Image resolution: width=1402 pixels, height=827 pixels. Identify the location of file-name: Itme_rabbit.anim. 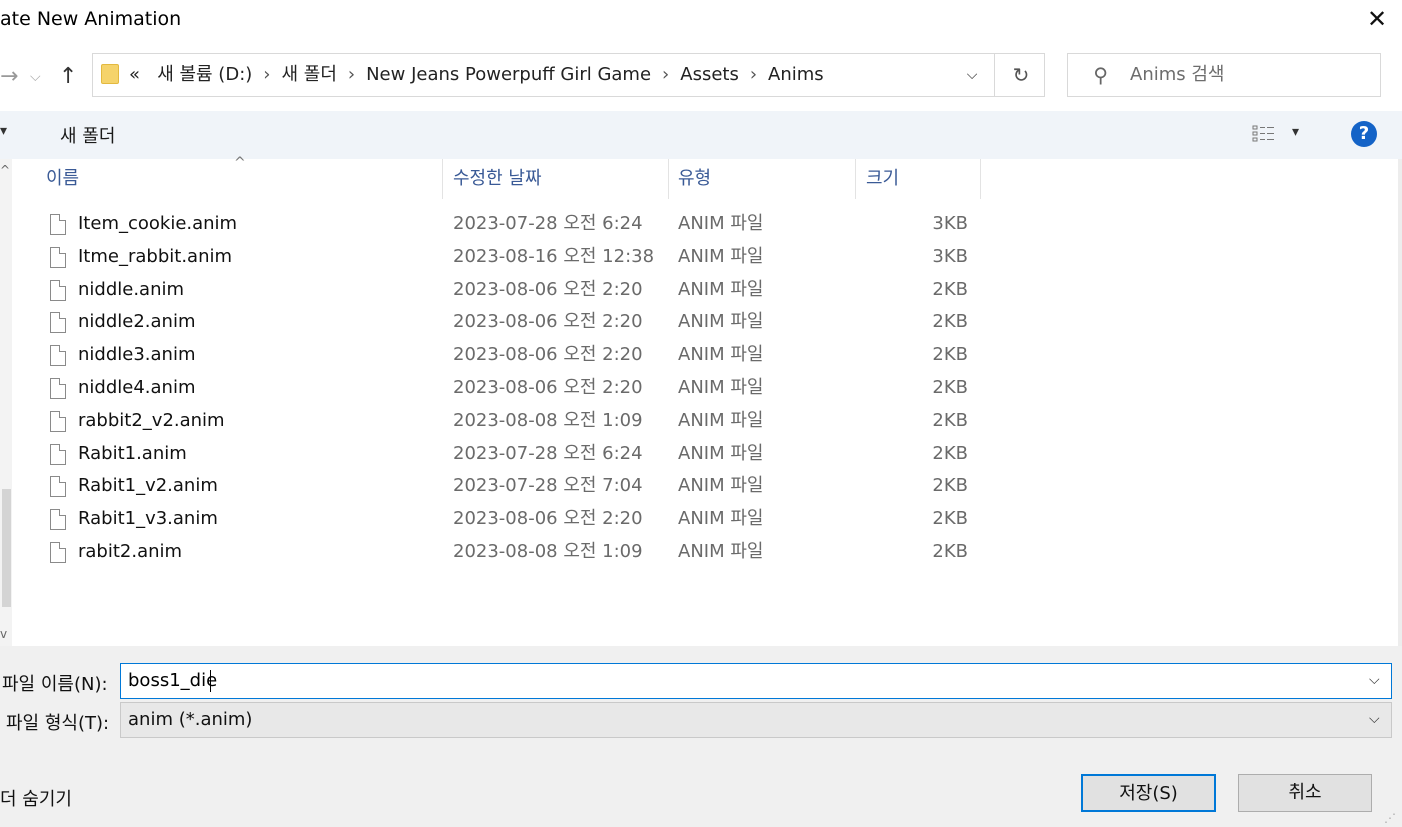
(155, 256).